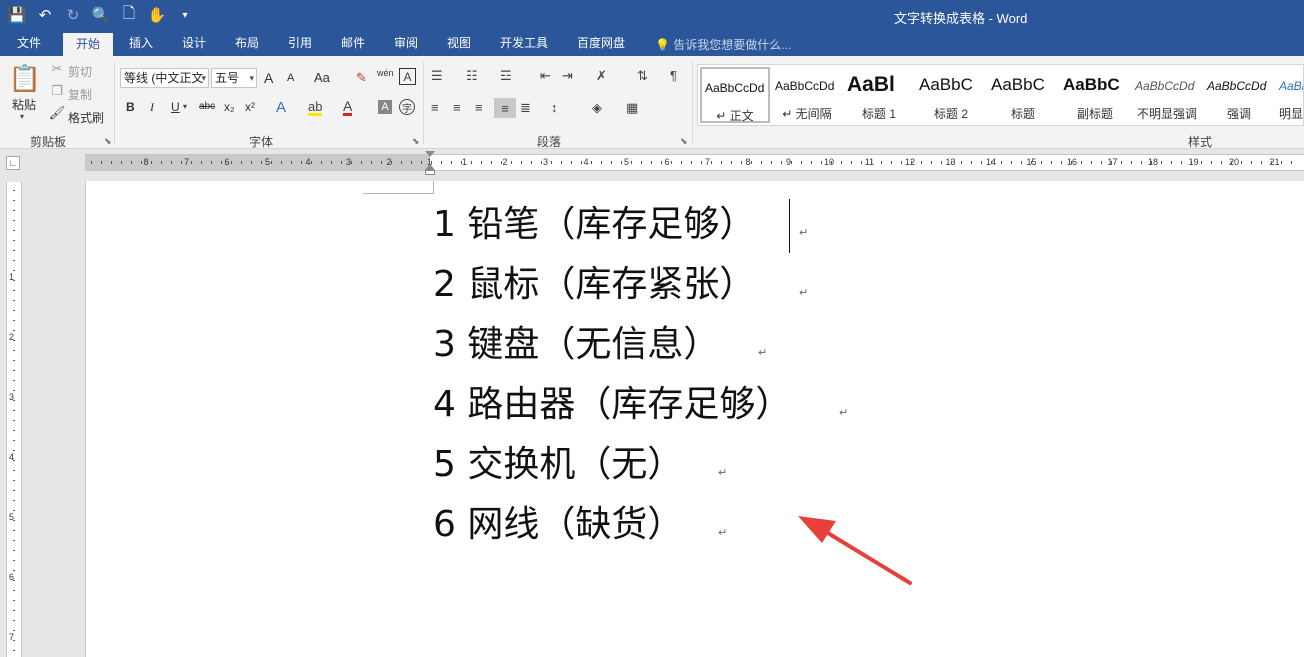  I want to click on tab-design: 设计, so click(194, 44).